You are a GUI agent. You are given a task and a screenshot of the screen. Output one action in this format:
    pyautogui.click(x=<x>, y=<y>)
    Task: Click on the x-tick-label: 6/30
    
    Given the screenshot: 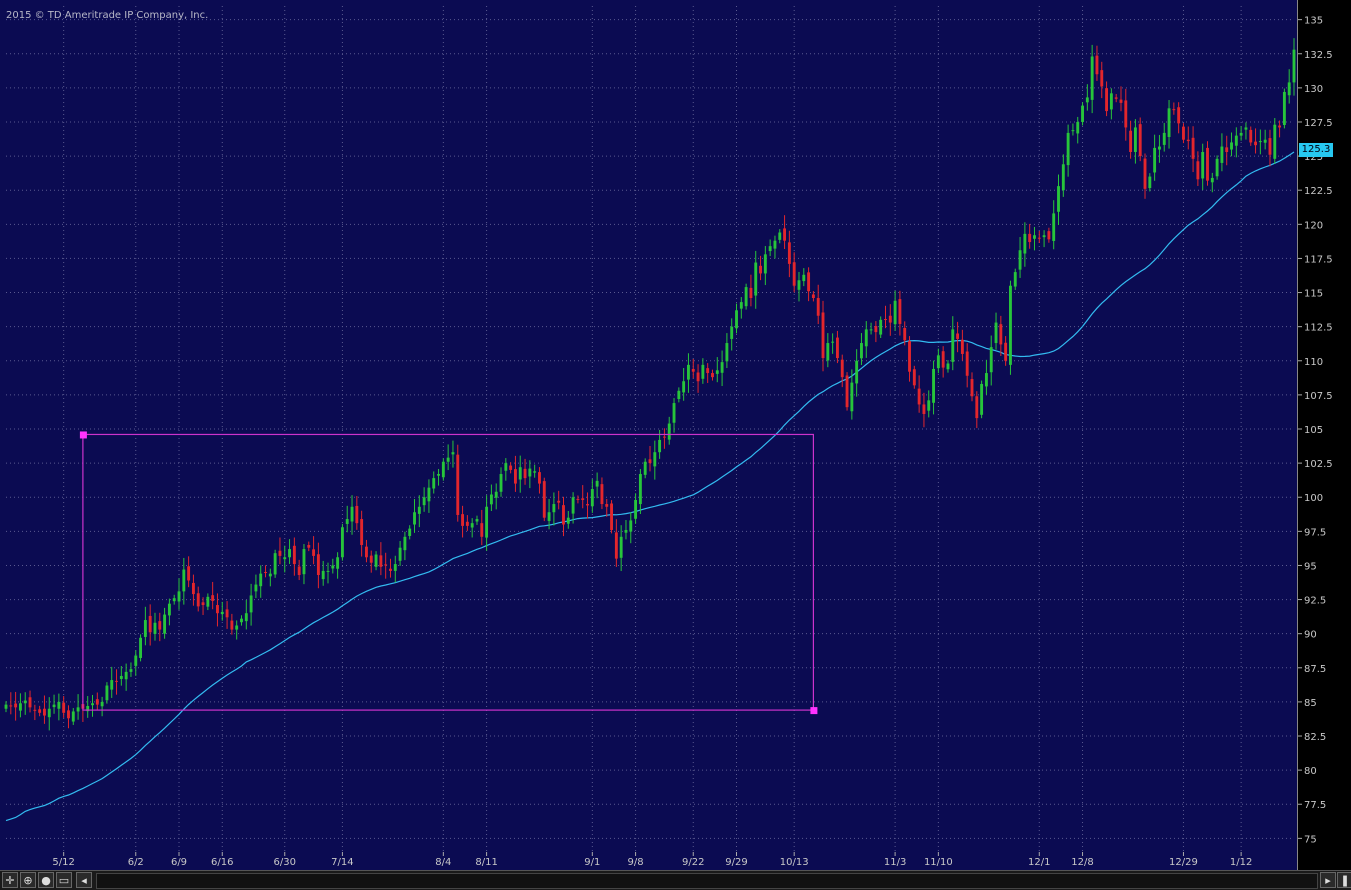 What is the action you would take?
    pyautogui.click(x=285, y=862)
    